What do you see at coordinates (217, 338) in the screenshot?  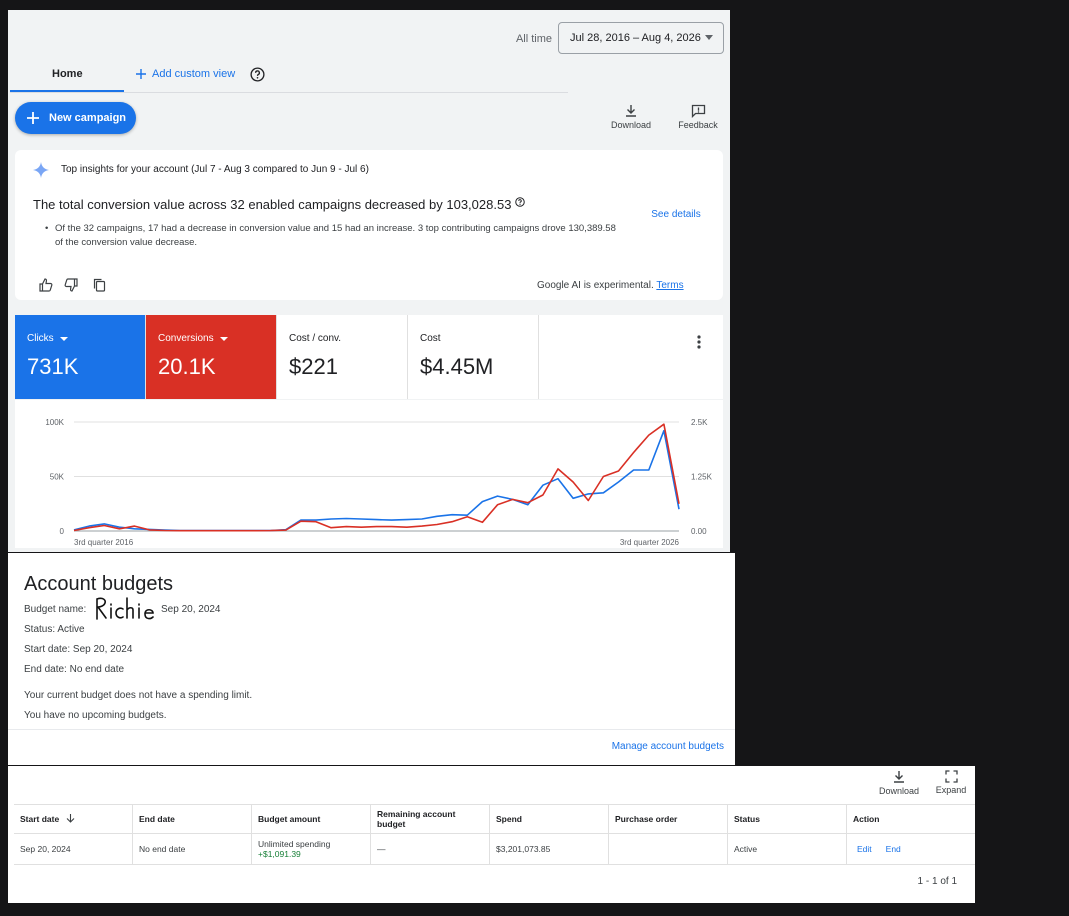 I see `metric-label: Conversions` at bounding box center [217, 338].